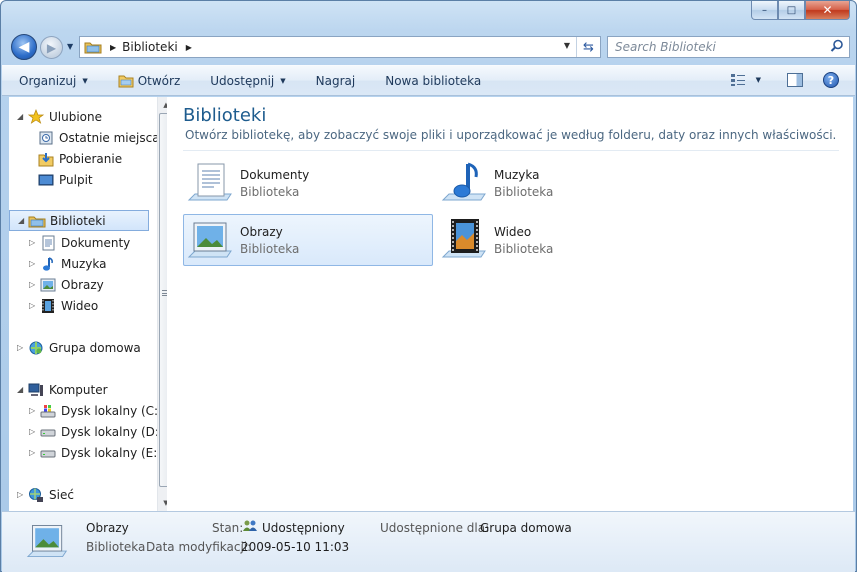  What do you see at coordinates (48, 432) in the screenshot?
I see `drive-icon` at bounding box center [48, 432].